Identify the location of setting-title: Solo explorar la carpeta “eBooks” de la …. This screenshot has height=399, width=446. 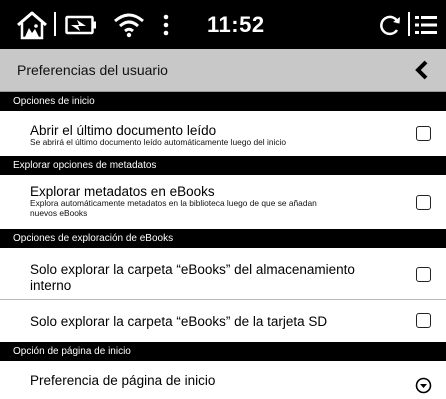
(179, 321).